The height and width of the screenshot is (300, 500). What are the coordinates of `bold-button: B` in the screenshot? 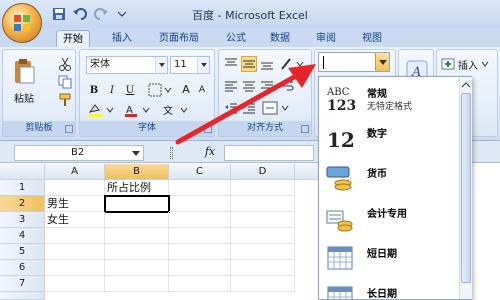 It's located at (94, 90).